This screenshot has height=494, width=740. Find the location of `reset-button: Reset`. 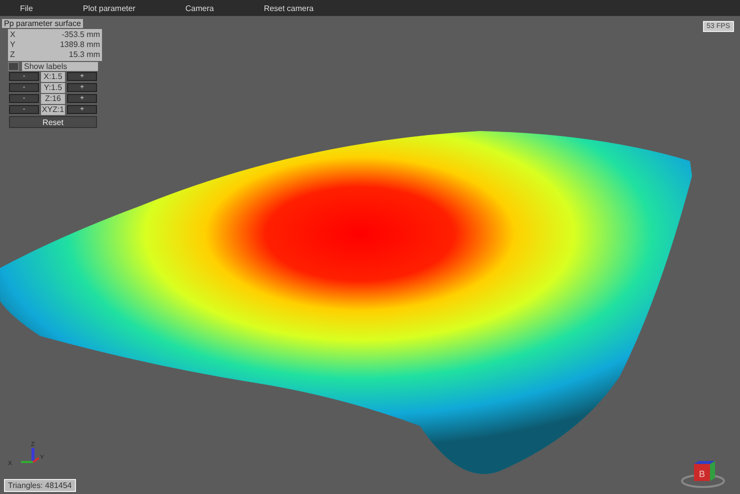

reset-button: Reset is located at coordinates (53, 122).